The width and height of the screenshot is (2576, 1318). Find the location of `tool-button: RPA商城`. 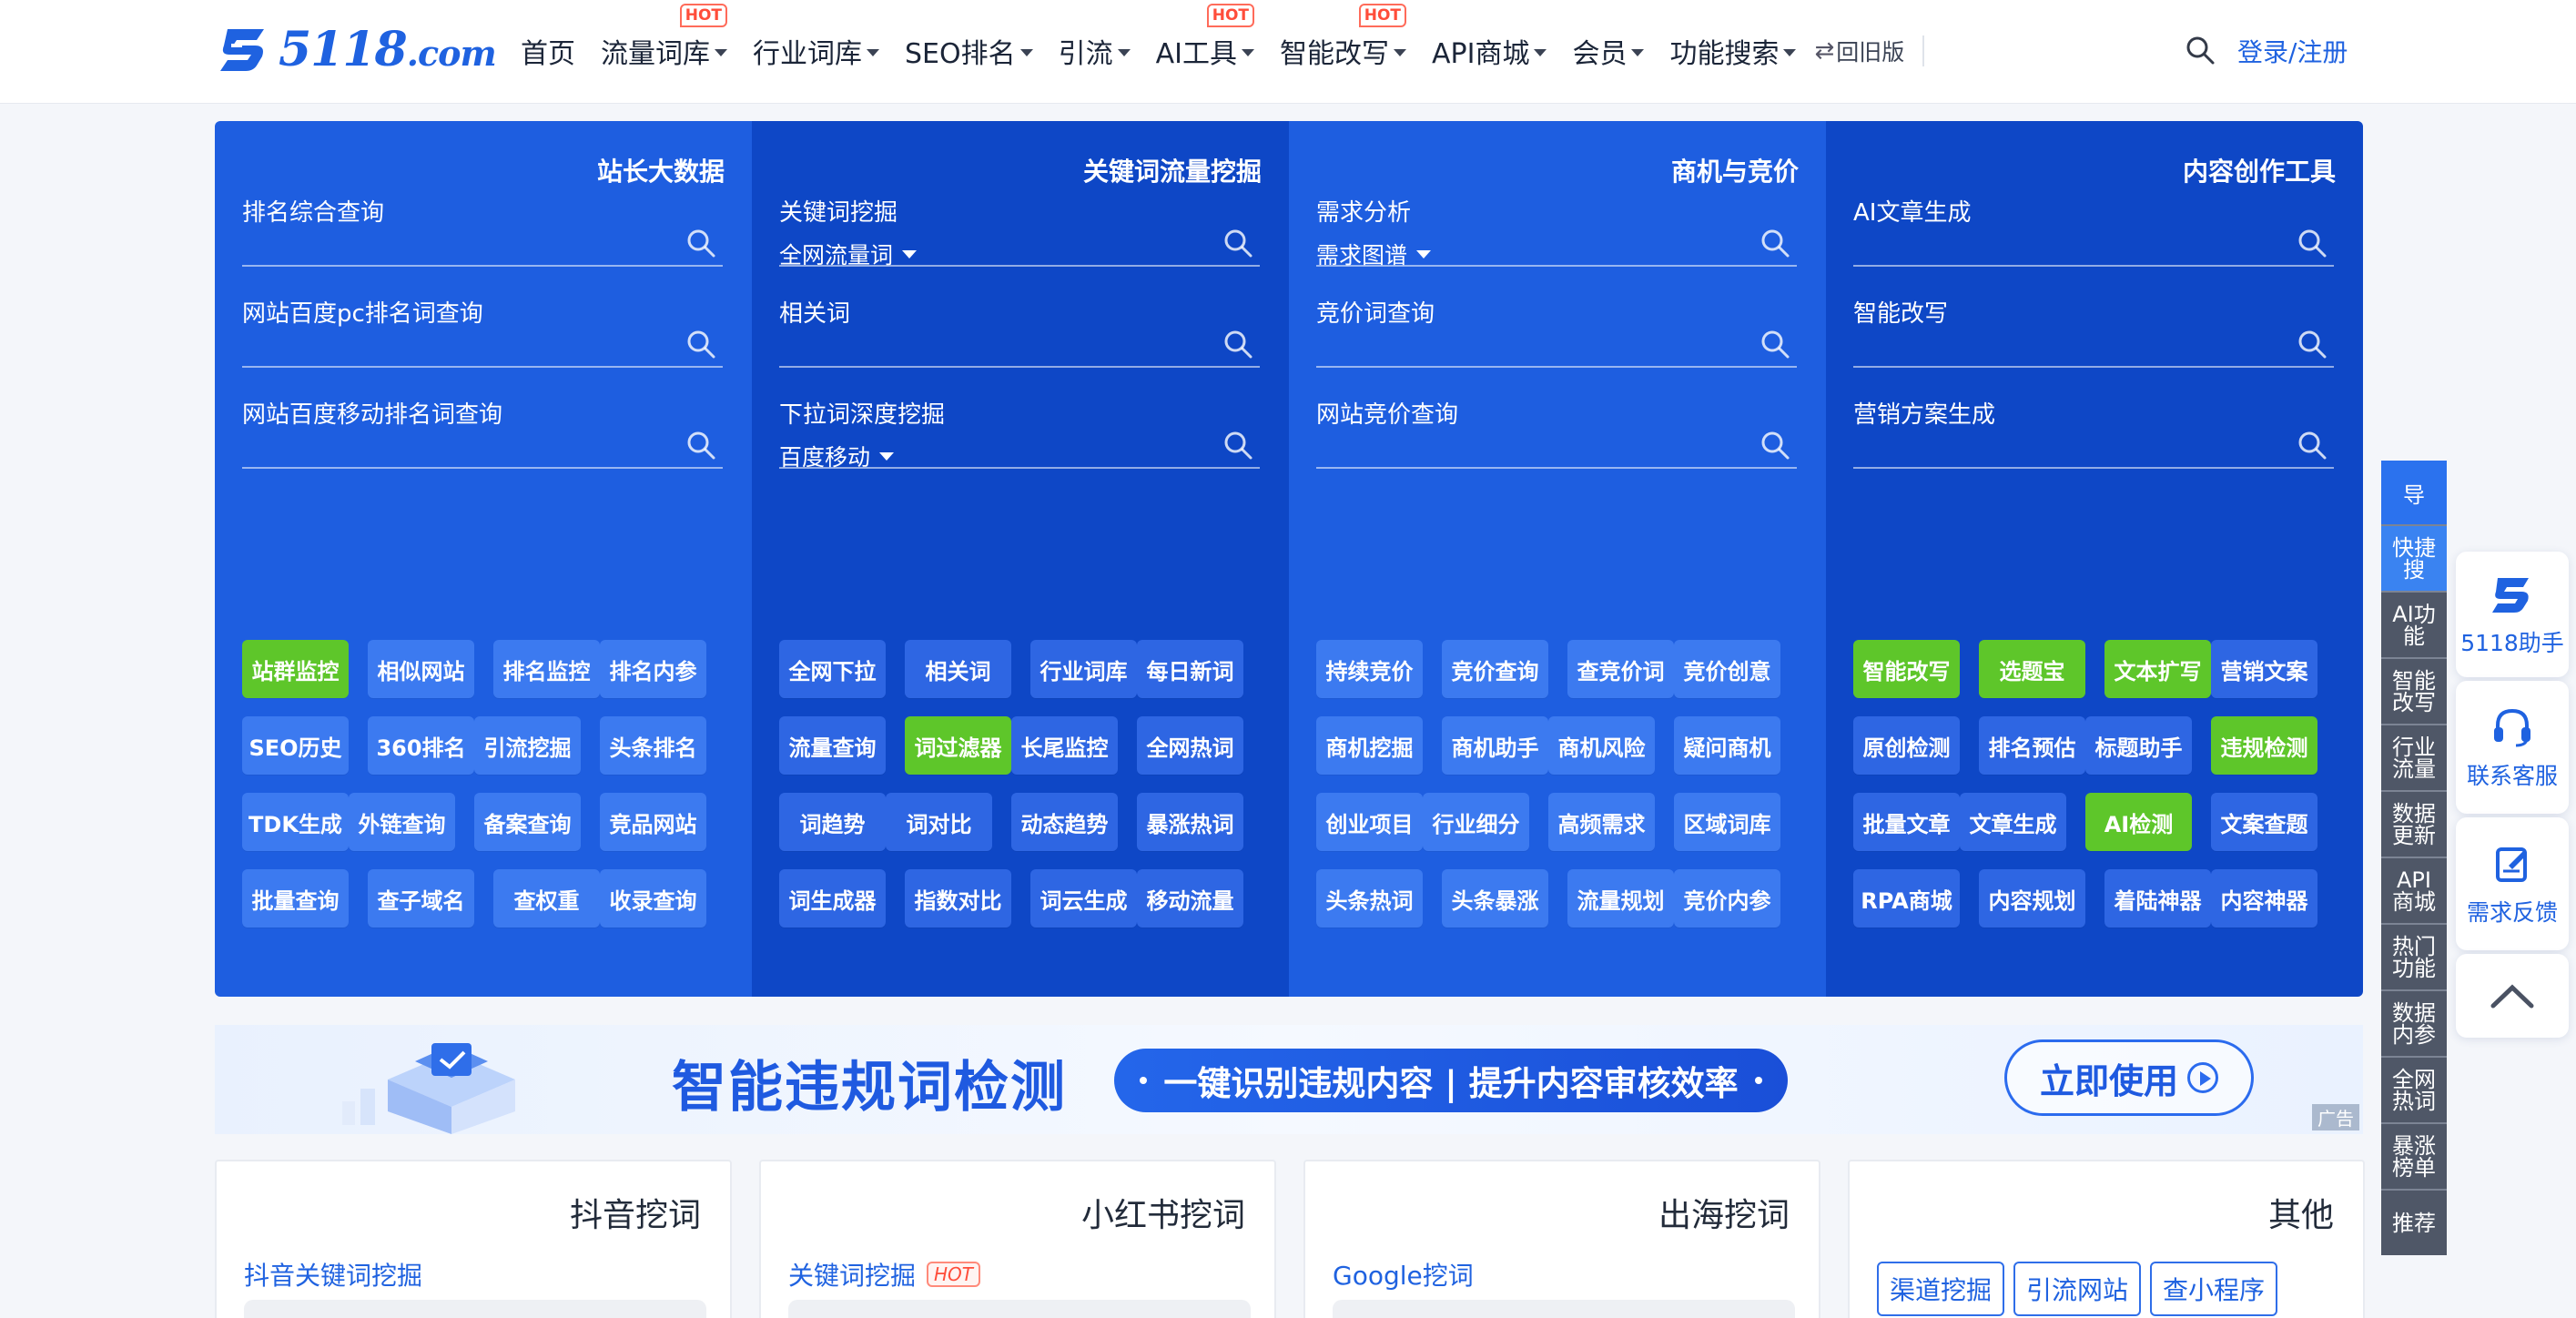

tool-button: RPA商城 is located at coordinates (1906, 898).